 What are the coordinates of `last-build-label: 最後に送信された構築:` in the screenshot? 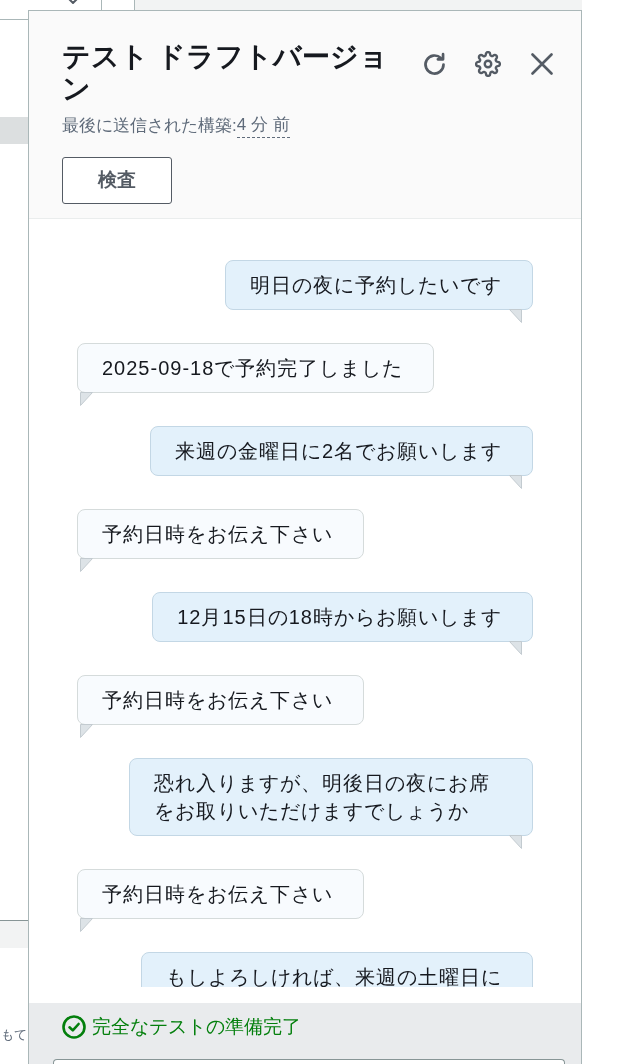 It's located at (149, 126).